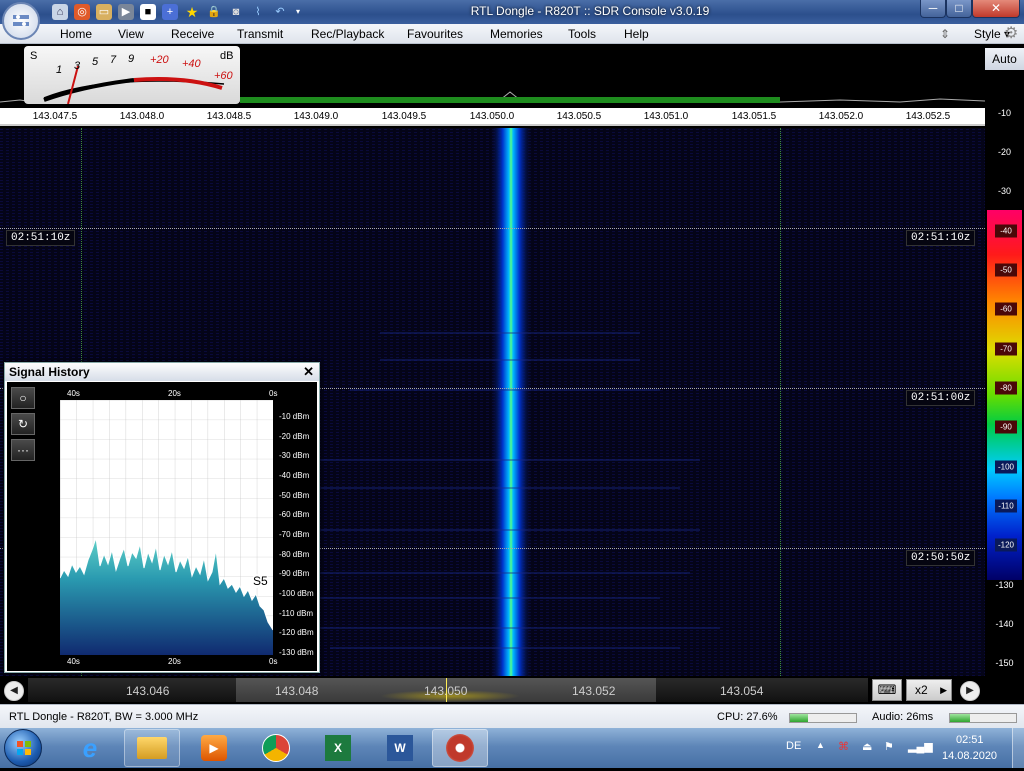 Image resolution: width=1024 pixels, height=771 pixels. I want to click on clock-time: 02:51, so click(970, 740).